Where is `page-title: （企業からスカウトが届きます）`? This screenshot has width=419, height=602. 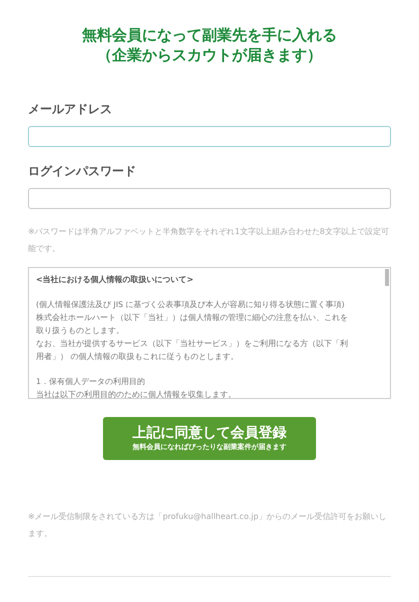
page-title: （企業からスカウトが届きます） is located at coordinates (209, 55).